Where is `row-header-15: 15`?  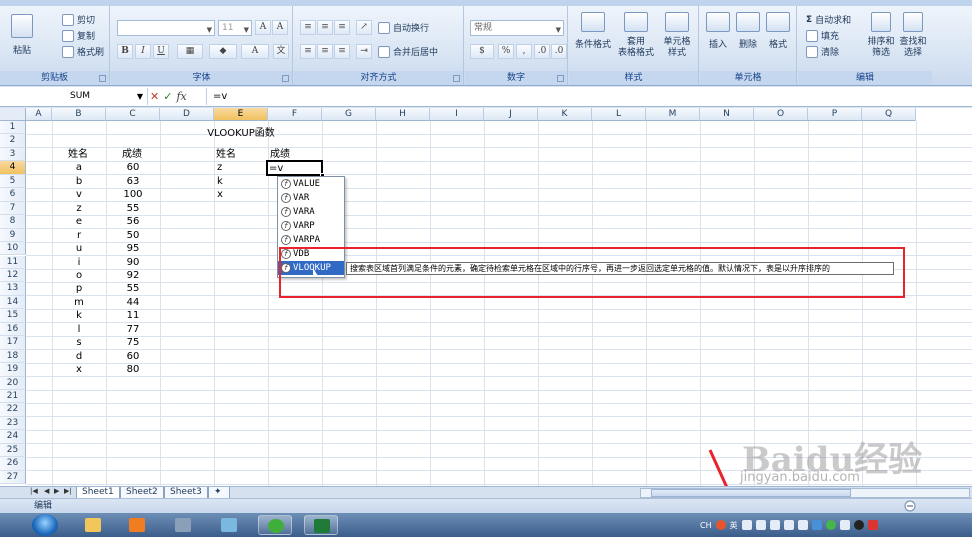
row-header-15: 15 is located at coordinates (13, 316).